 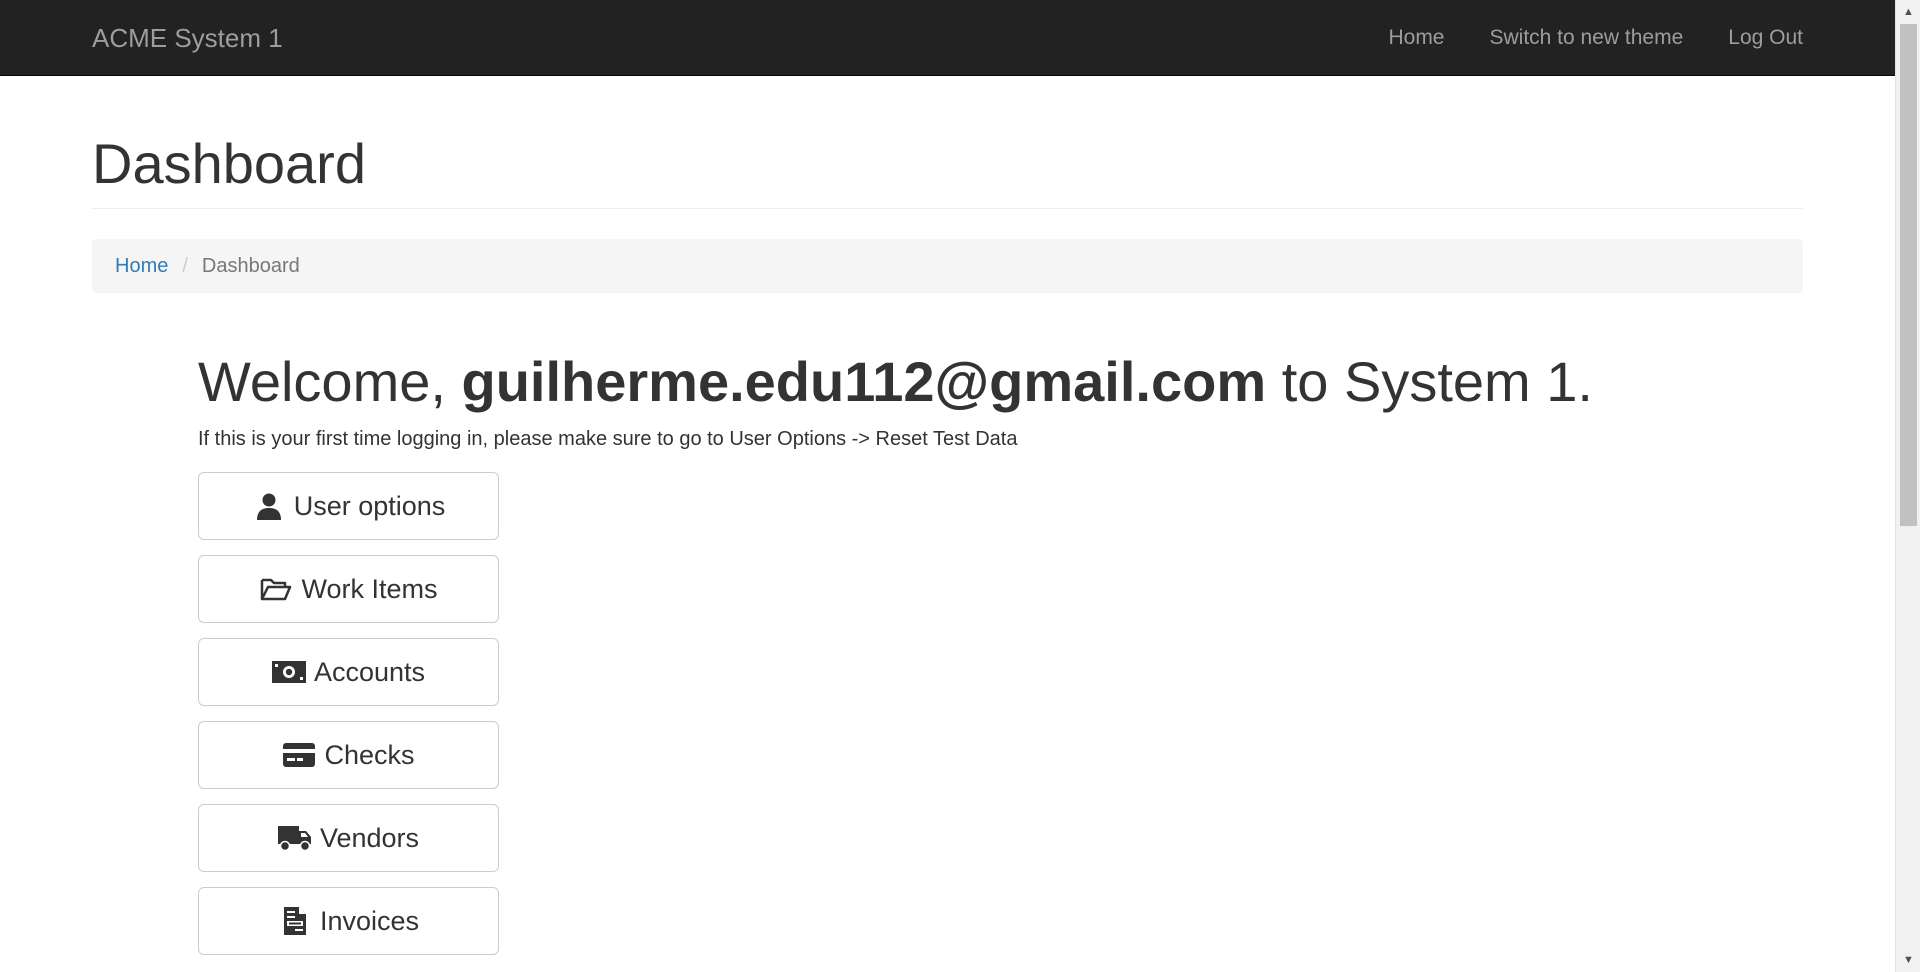 What do you see at coordinates (250, 265) in the screenshot?
I see `breadcrumb-current: Dashboard` at bounding box center [250, 265].